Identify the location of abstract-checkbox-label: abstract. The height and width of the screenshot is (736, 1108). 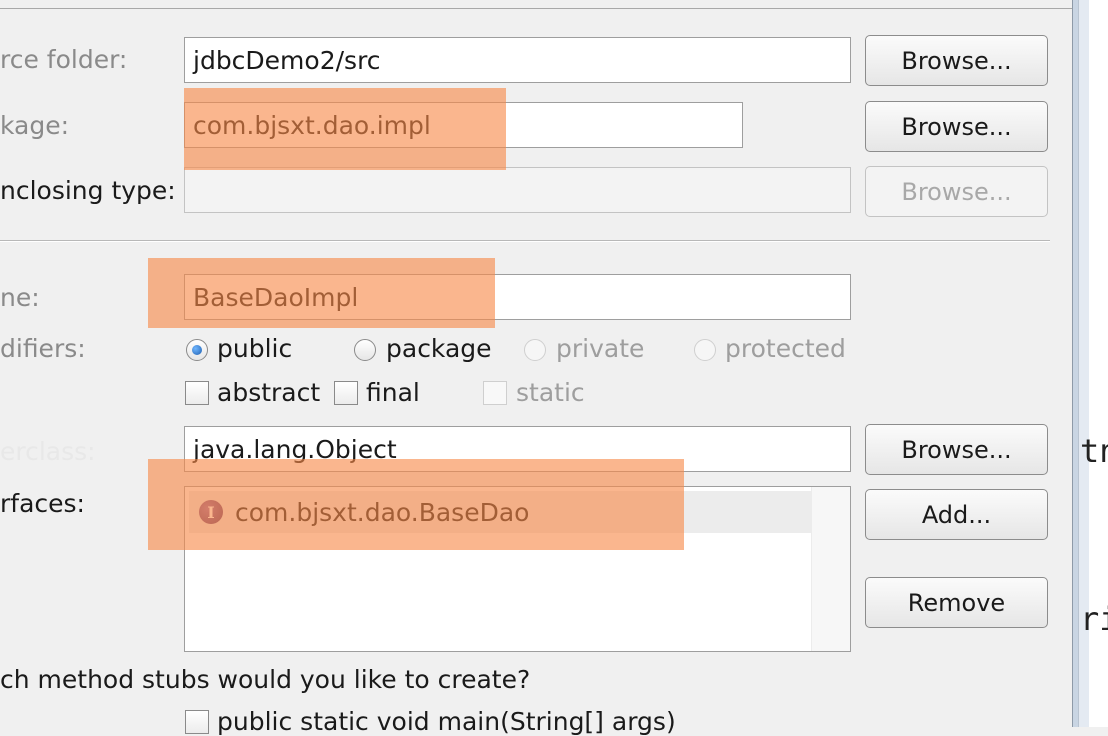
(268, 392).